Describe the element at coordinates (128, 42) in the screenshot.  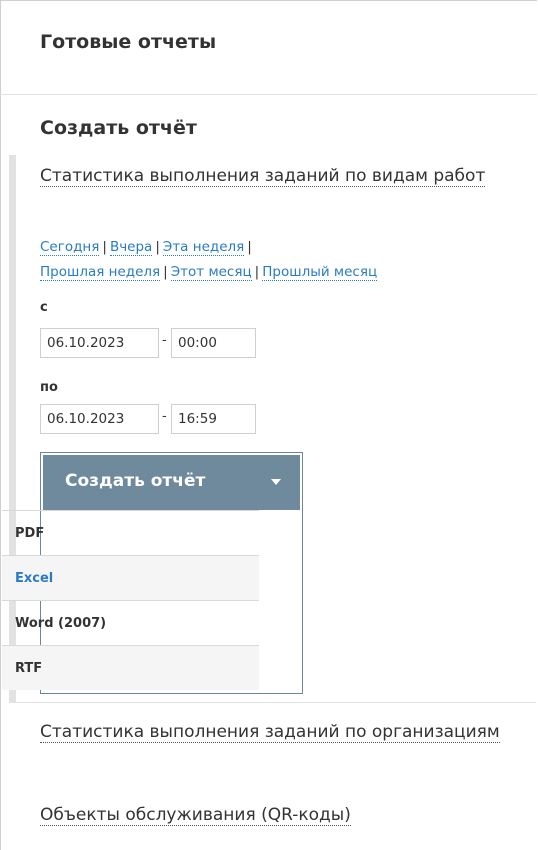
I see `ready-reports-heading: Готовые отчеты` at that location.